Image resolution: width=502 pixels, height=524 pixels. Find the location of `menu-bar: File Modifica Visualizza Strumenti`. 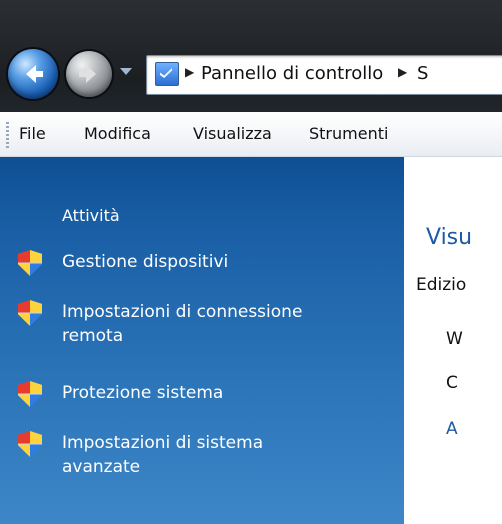

menu-bar: File Modifica Visualizza Strumenti is located at coordinates (251, 134).